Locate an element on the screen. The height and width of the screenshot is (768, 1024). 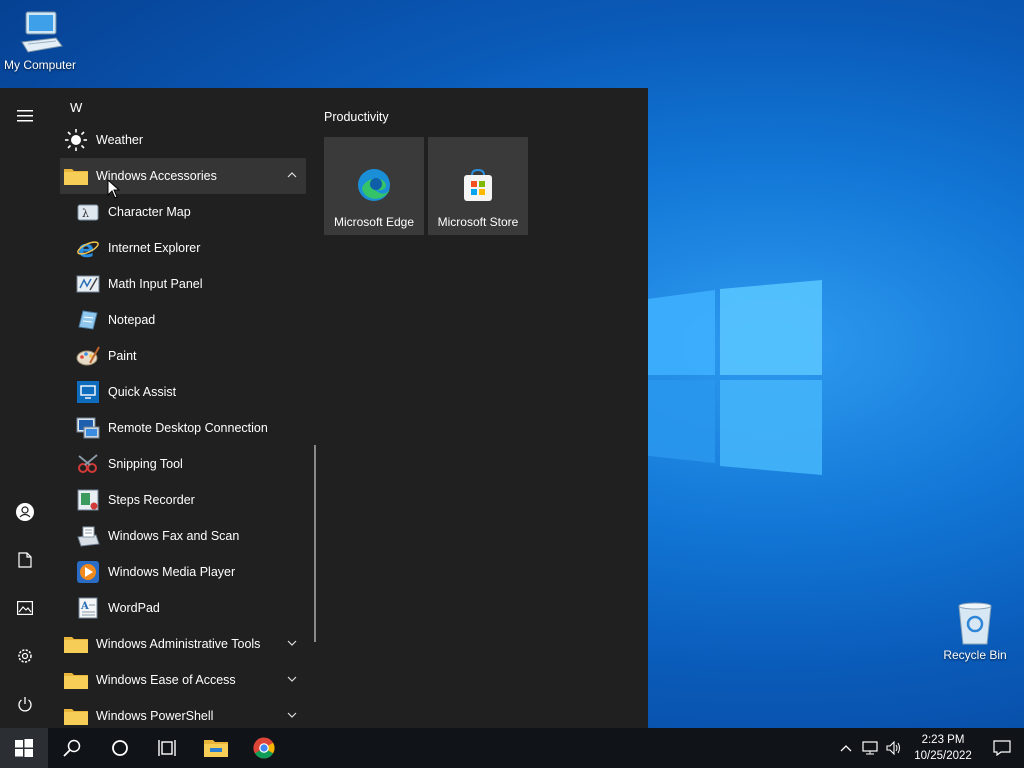
snipping-tool-icon is located at coordinates (88, 464).